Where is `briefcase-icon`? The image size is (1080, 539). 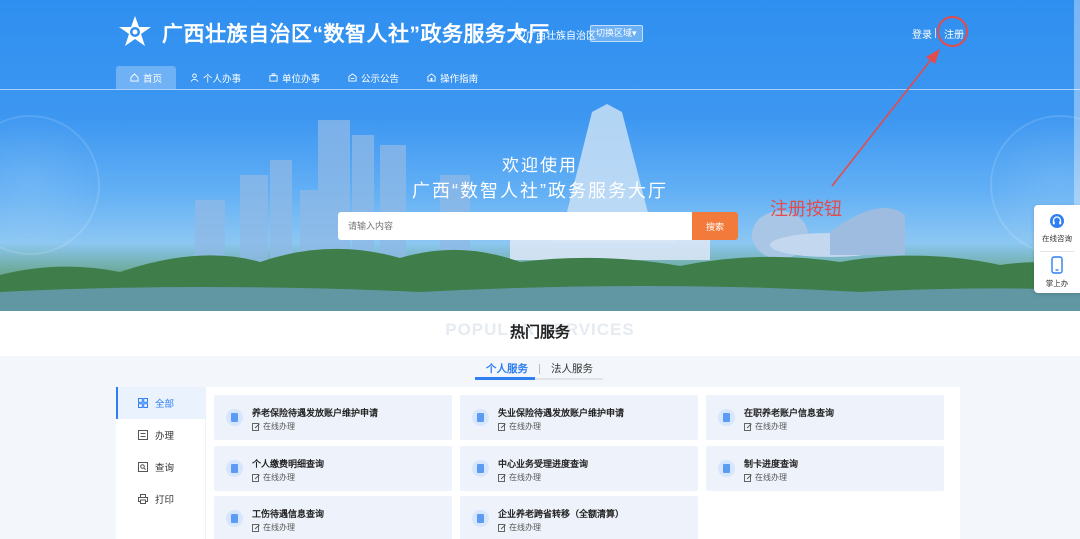 briefcase-icon is located at coordinates (273, 77).